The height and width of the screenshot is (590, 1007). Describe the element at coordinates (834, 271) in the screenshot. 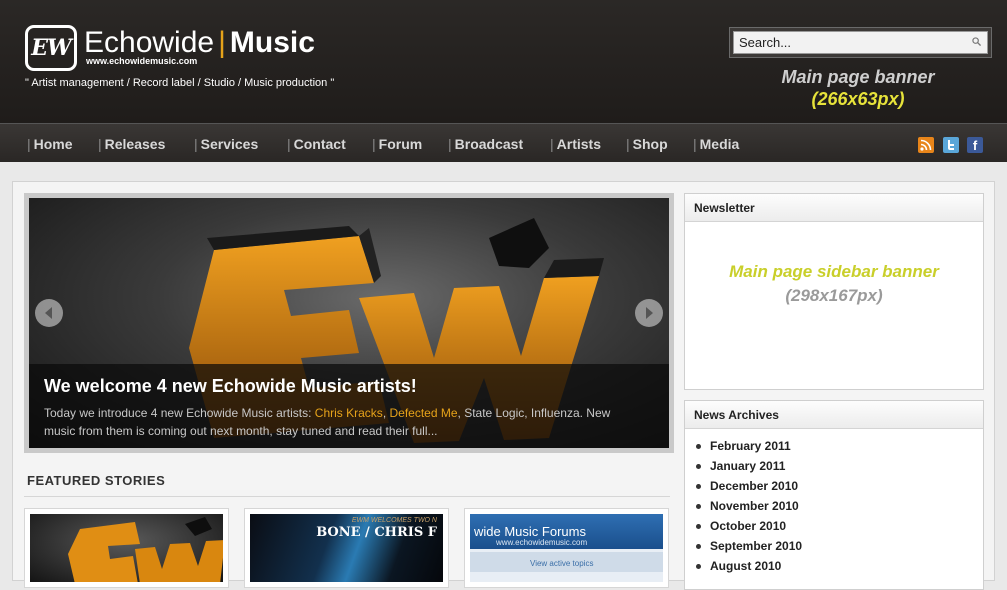

I see `sidebar-banner-label: Main page sidebar banner` at that location.